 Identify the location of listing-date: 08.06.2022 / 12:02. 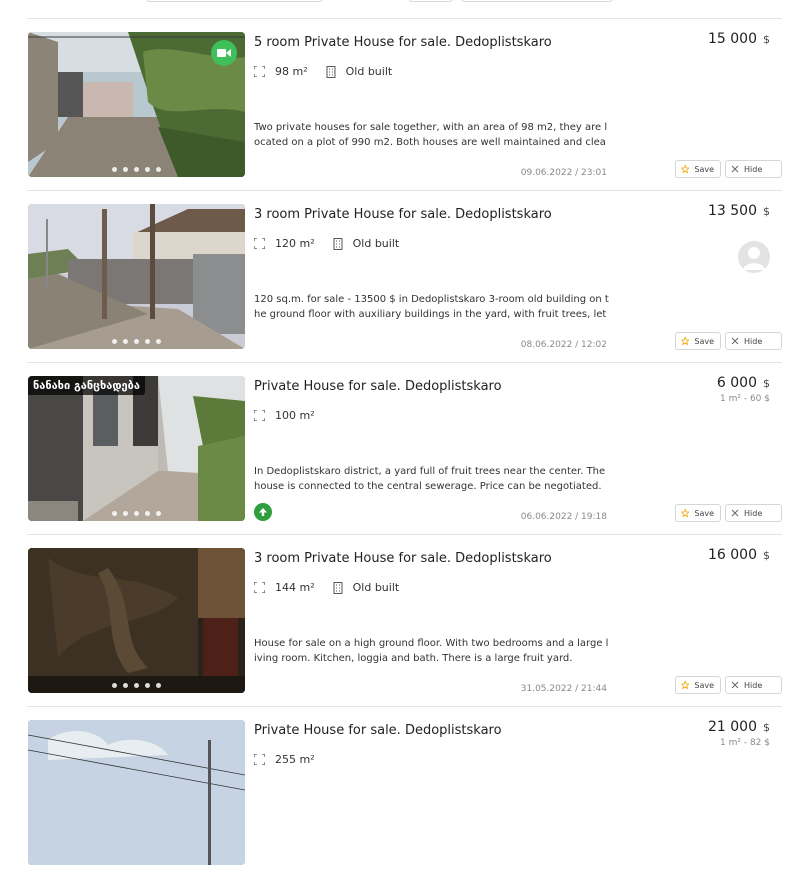
(563, 345).